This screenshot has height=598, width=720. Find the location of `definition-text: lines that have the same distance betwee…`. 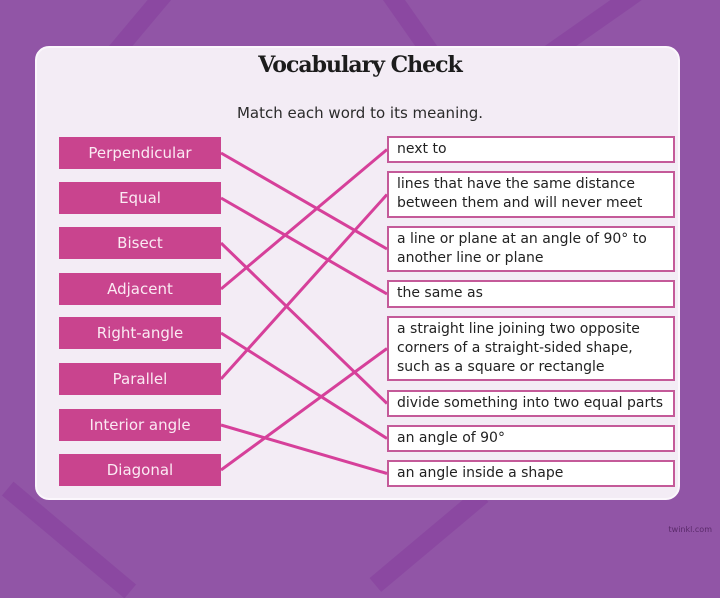

definition-text: lines that have the same distance betwee… is located at coordinates (520, 193).